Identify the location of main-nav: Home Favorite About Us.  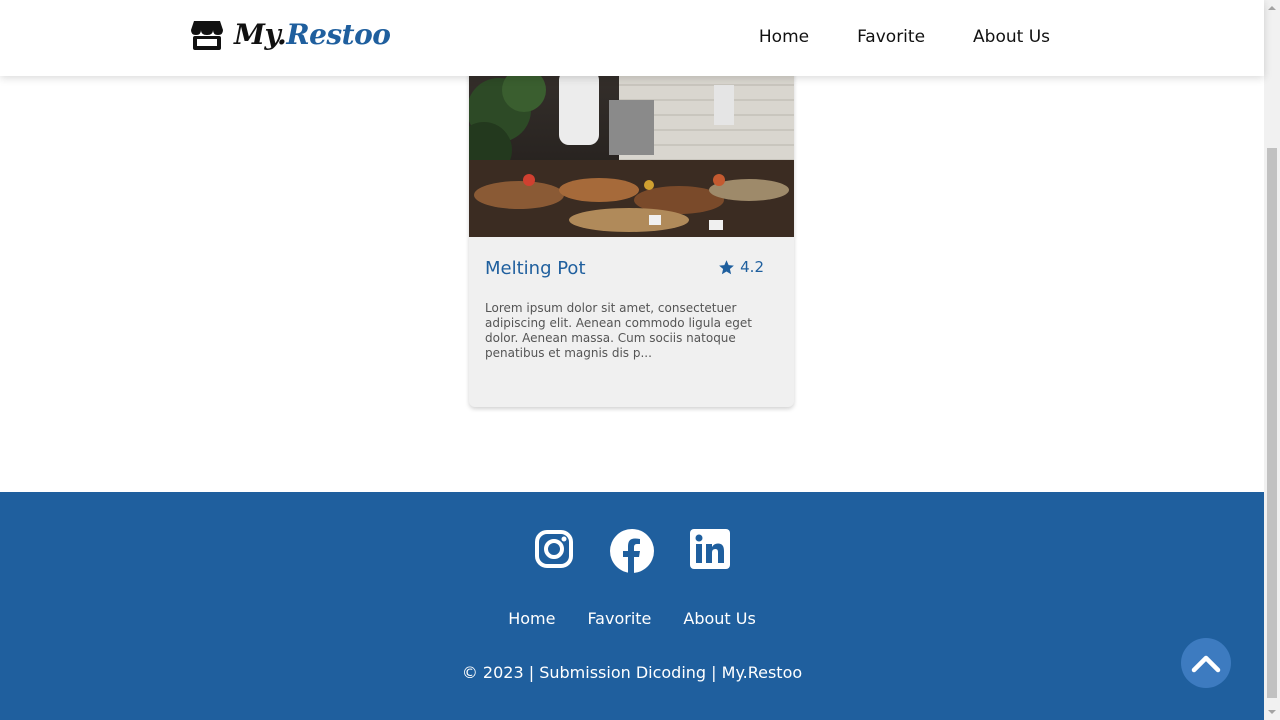
(904, 37).